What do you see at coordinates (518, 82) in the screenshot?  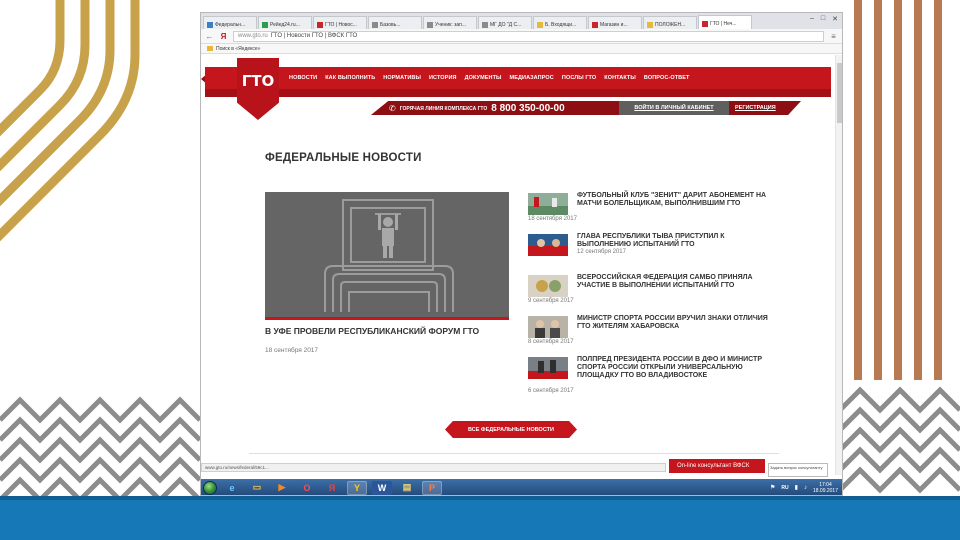 I see `main-navigation-bar` at bounding box center [518, 82].